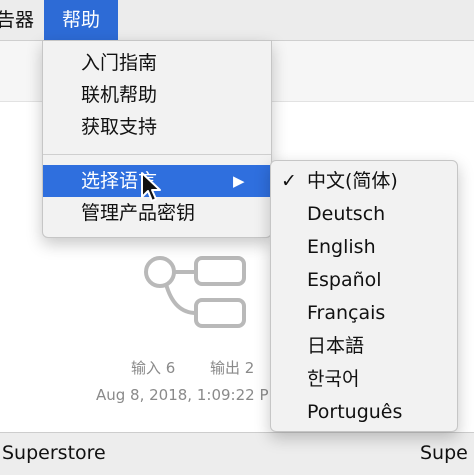 Image resolution: width=474 pixels, height=475 pixels. I want to click on mouse-pointer-icon, so click(151, 187).